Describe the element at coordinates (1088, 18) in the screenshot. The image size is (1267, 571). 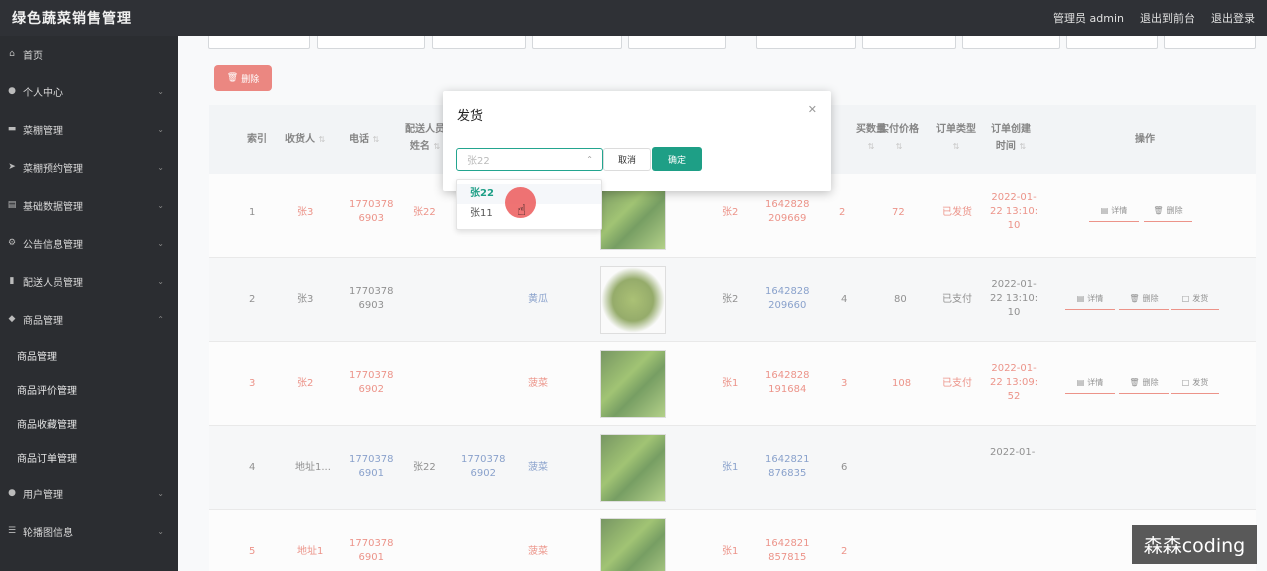
I see `admin-user-link: 管理员 admin` at that location.